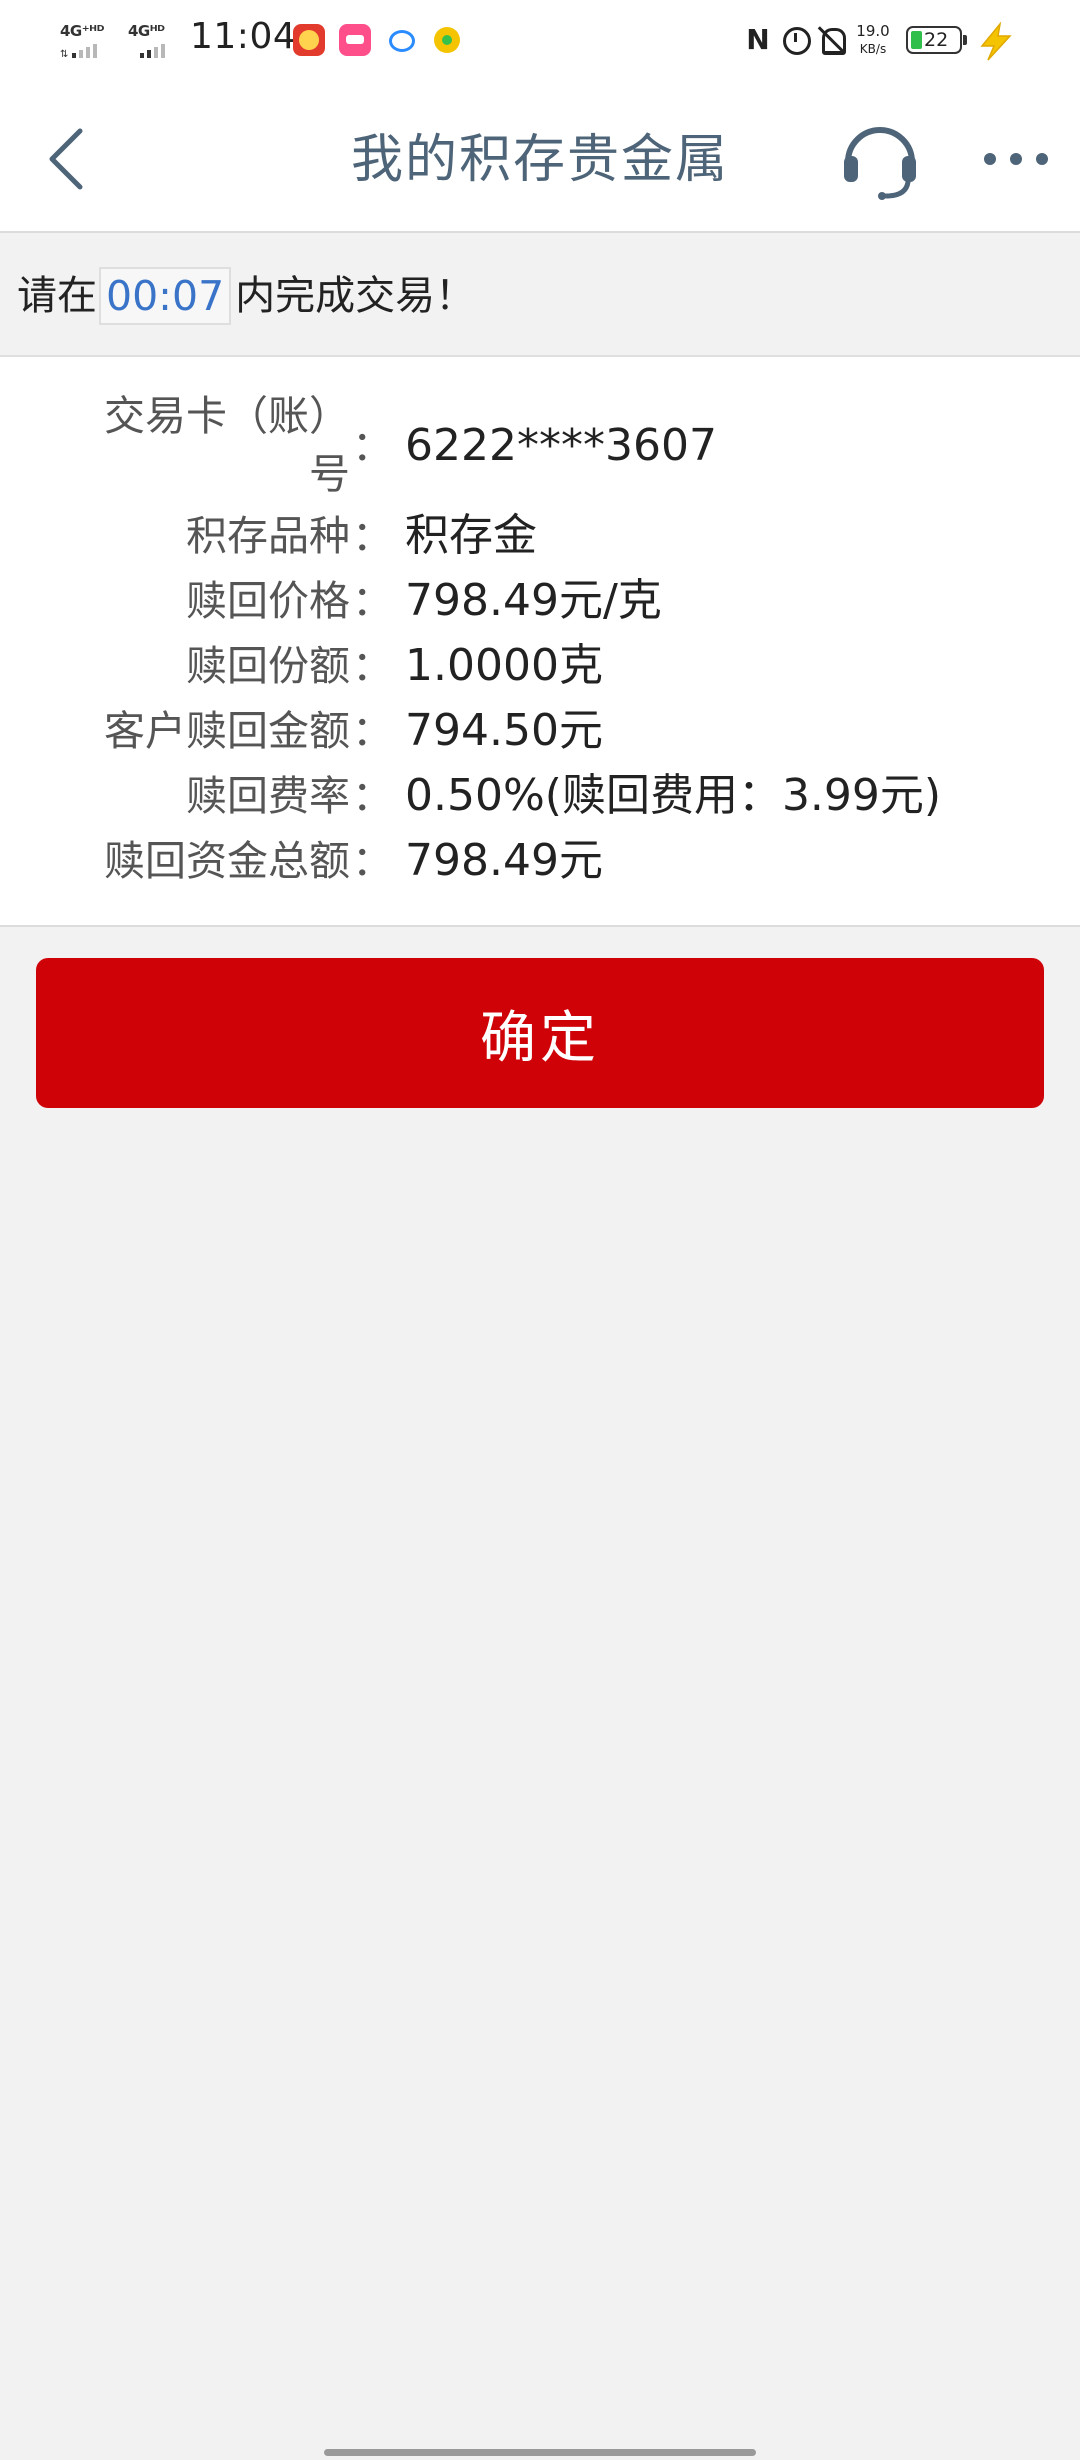 The width and height of the screenshot is (1080, 2460). I want to click on mute-icon, so click(832, 40).